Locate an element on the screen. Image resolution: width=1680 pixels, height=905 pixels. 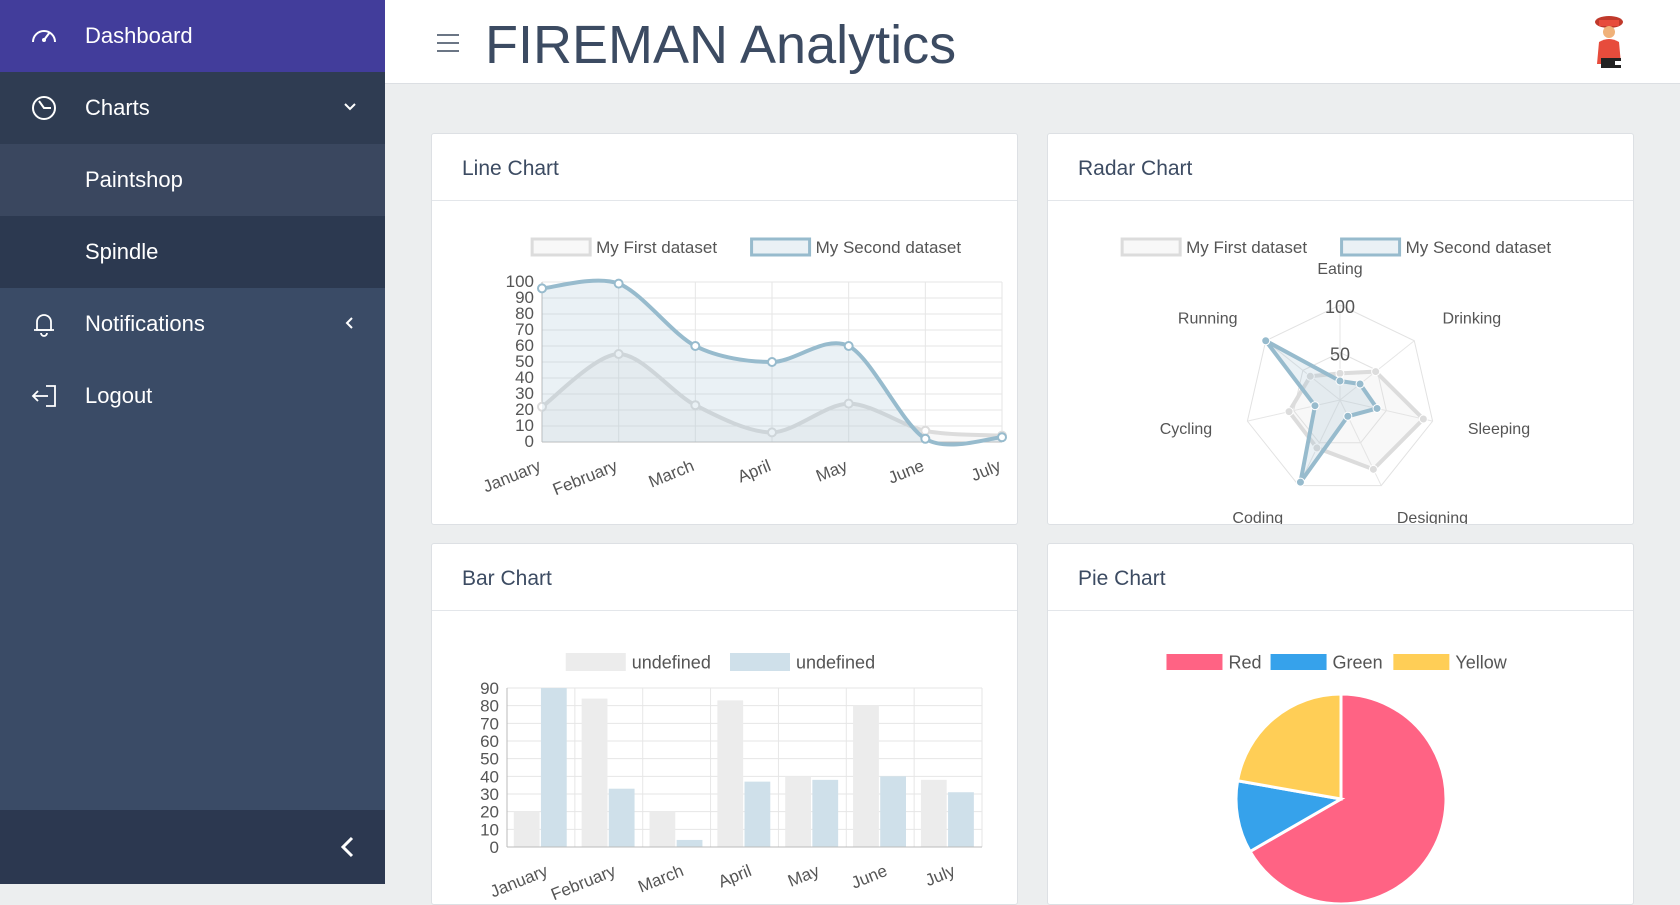
top-bar: FIREMAN Analytics is located at coordinates (1032, 42).